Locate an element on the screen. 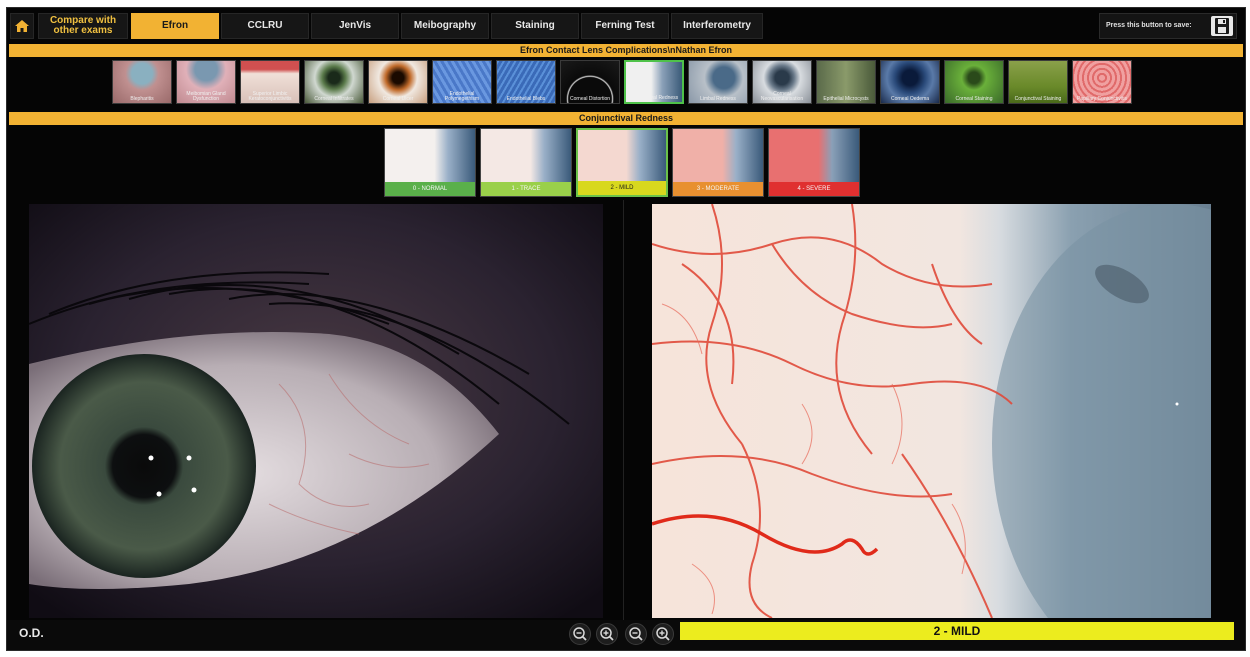 The width and height of the screenshot is (1250, 657). tab-ferning-test: Ferning Test is located at coordinates (625, 26).